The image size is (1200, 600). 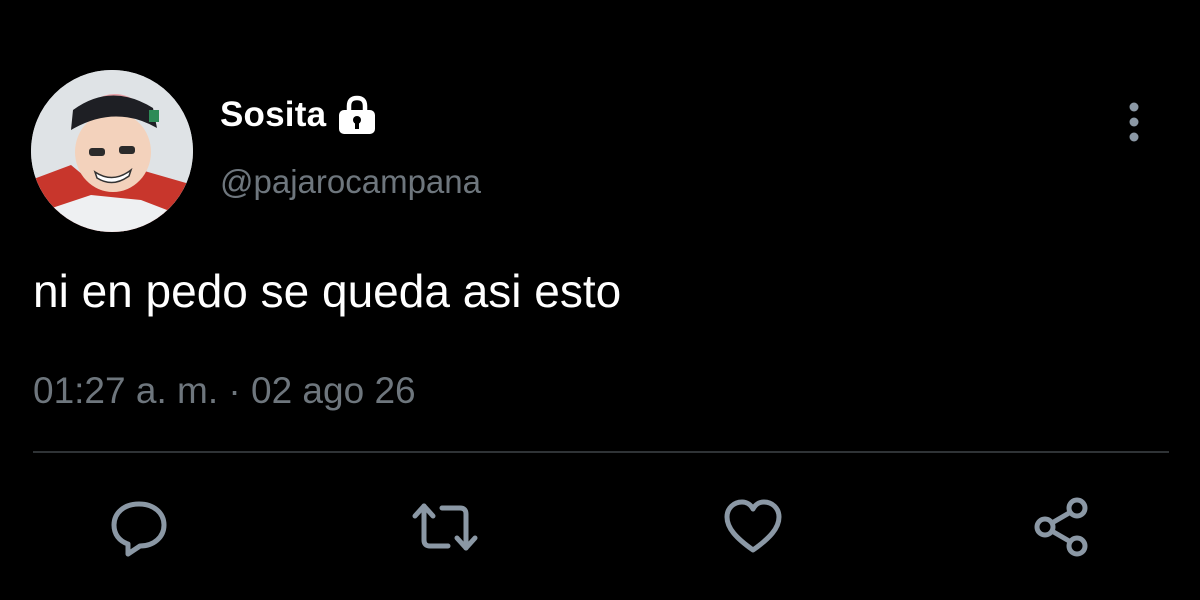 What do you see at coordinates (224, 391) in the screenshot?
I see `tweet-timestamp: 01:27 a. m. · 02 ago 26` at bounding box center [224, 391].